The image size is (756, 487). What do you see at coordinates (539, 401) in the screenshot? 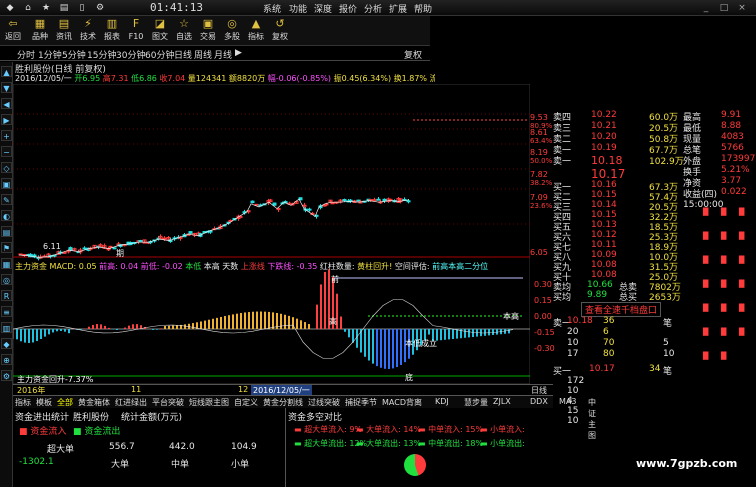
I see `indicator-tab: DDX` at bounding box center [539, 401].